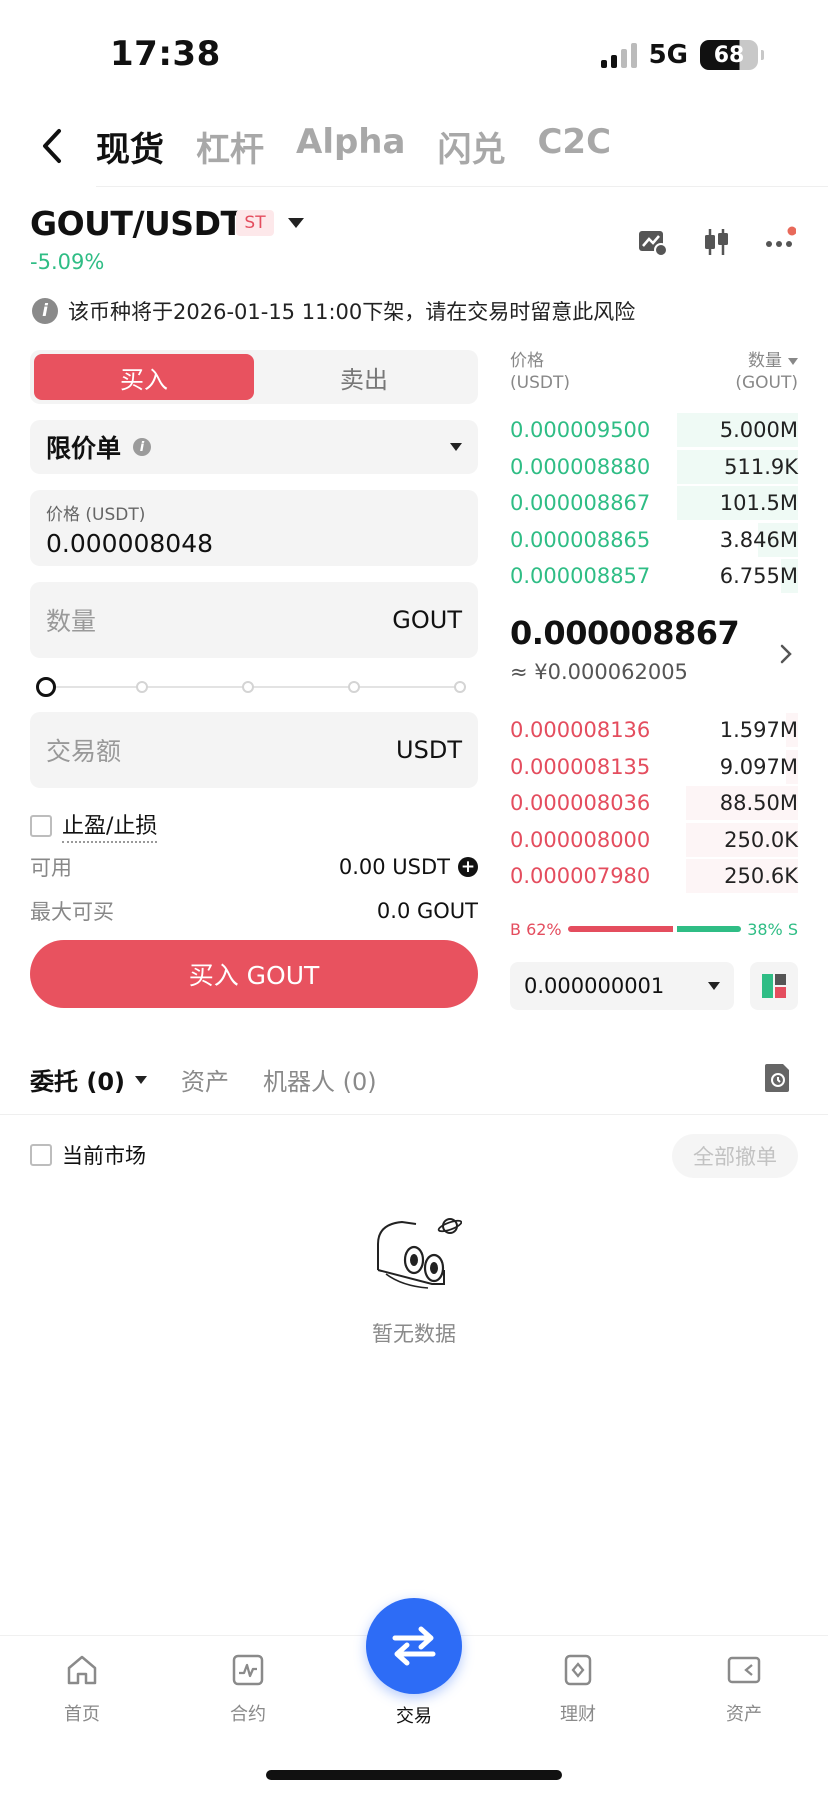 The width and height of the screenshot is (828, 1795). Describe the element at coordinates (77, 1082) in the screenshot. I see `open-orders-label: 委托 (0)` at that location.